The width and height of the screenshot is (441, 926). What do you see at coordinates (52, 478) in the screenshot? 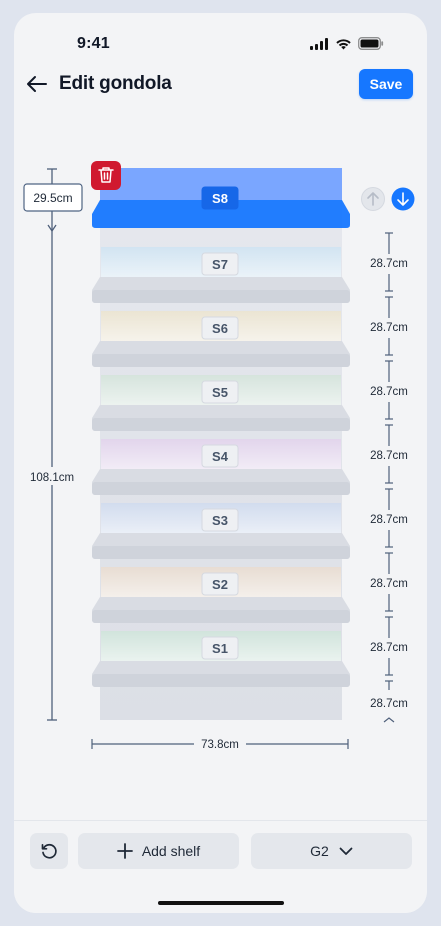
I see `total-height-label: 108.1cm` at bounding box center [52, 478].